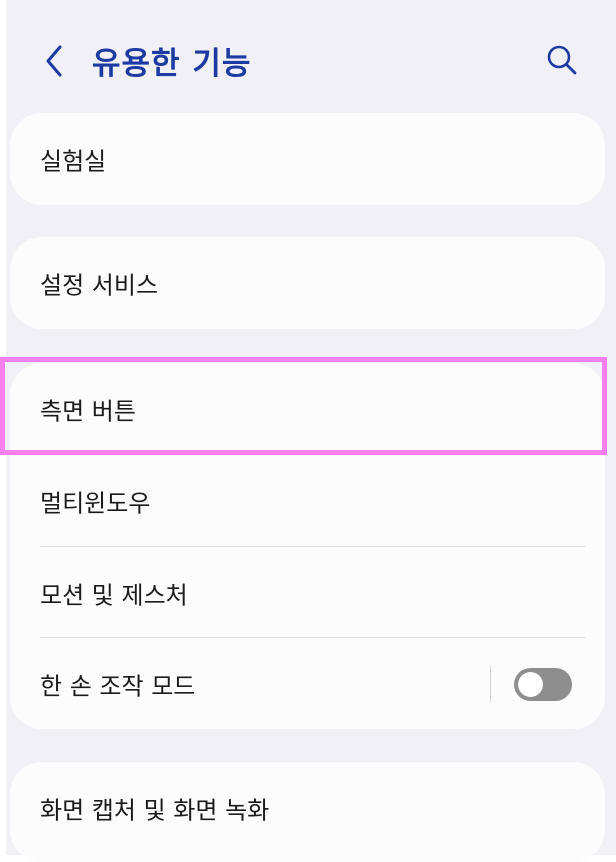  I want to click on menu-item-screenshots-recording: 화면 캡처 및 화면 녹화, so click(307, 808).